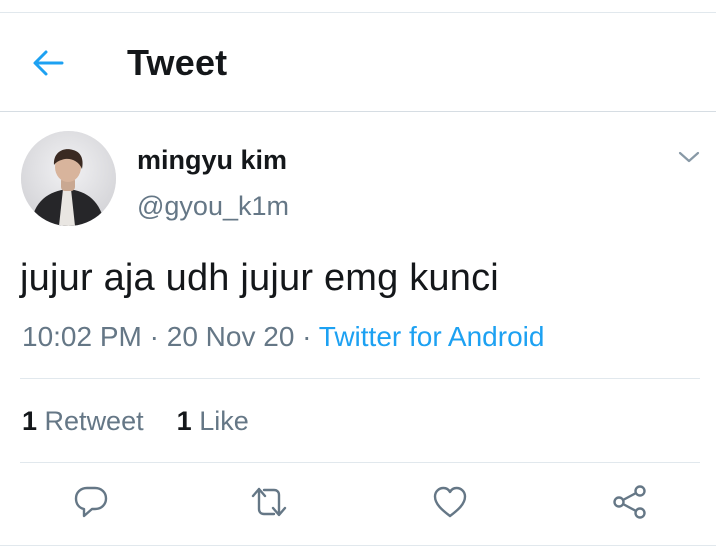  I want to click on retweets-stat: 1 Retweet, so click(83, 421).